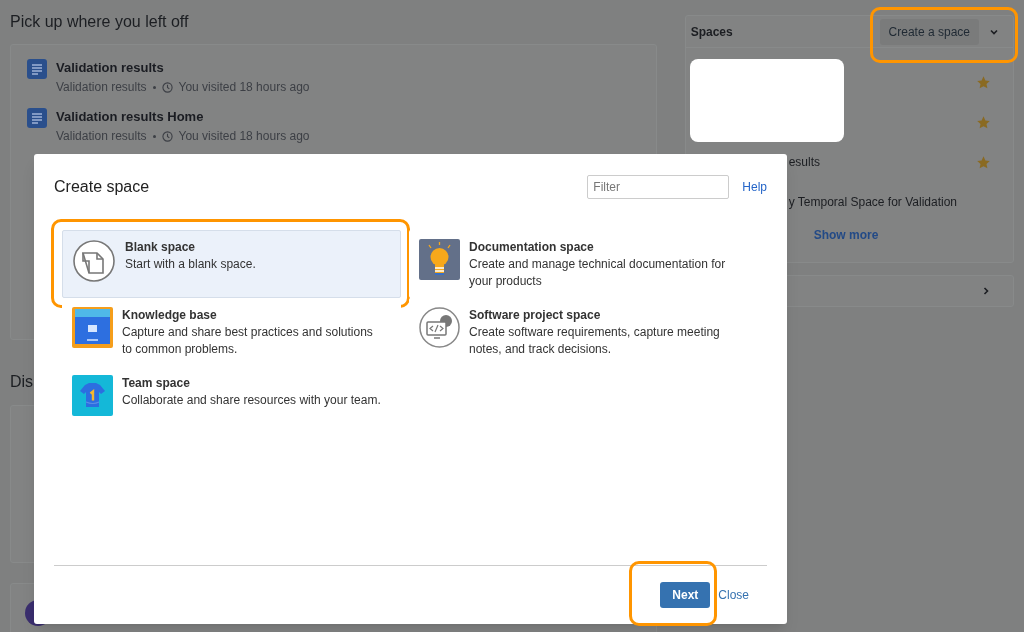 Image resolution: width=1024 pixels, height=632 pixels. I want to click on filter-field: Filter, so click(658, 187).